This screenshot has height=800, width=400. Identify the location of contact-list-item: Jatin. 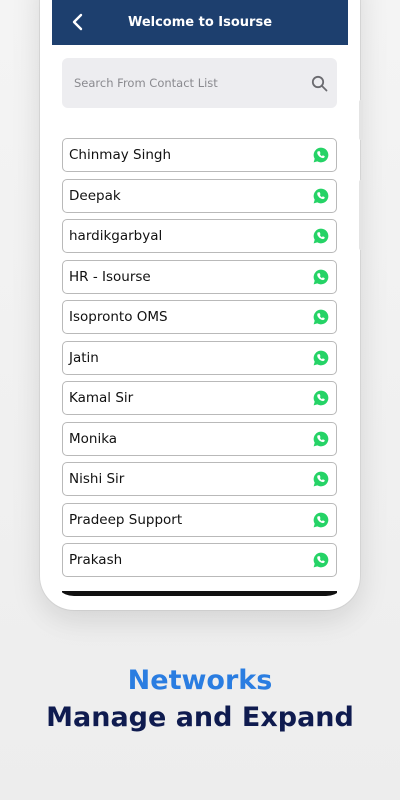
(199, 357).